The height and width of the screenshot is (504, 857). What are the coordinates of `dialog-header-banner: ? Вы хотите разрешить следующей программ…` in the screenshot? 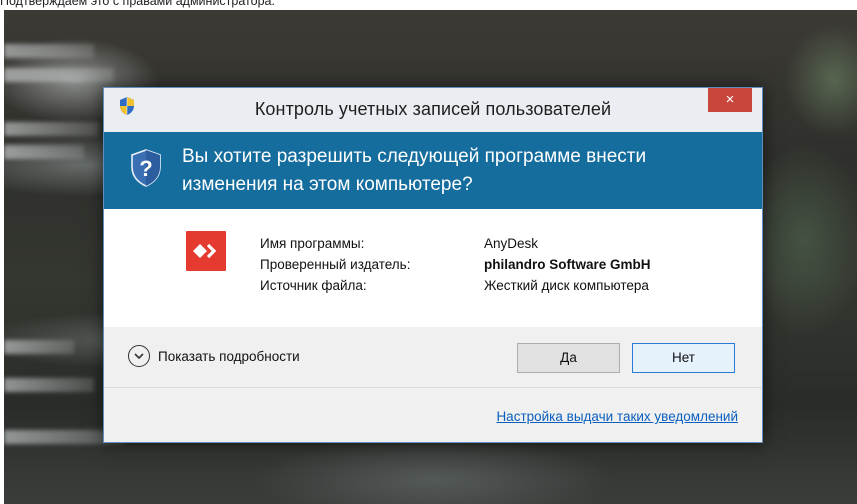 It's located at (433, 170).